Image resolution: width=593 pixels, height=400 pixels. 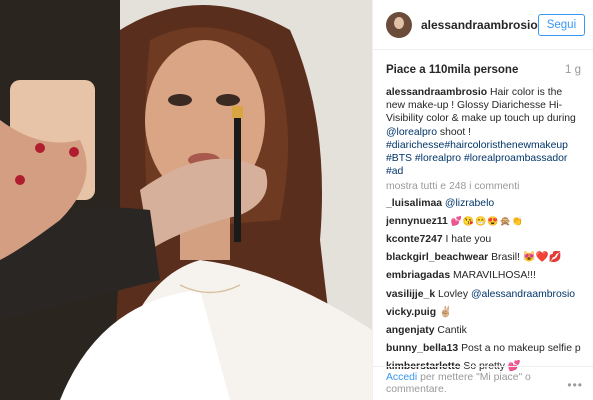 I want to click on comment-text: Post a no makeup selfie pls, so click(x=521, y=349).